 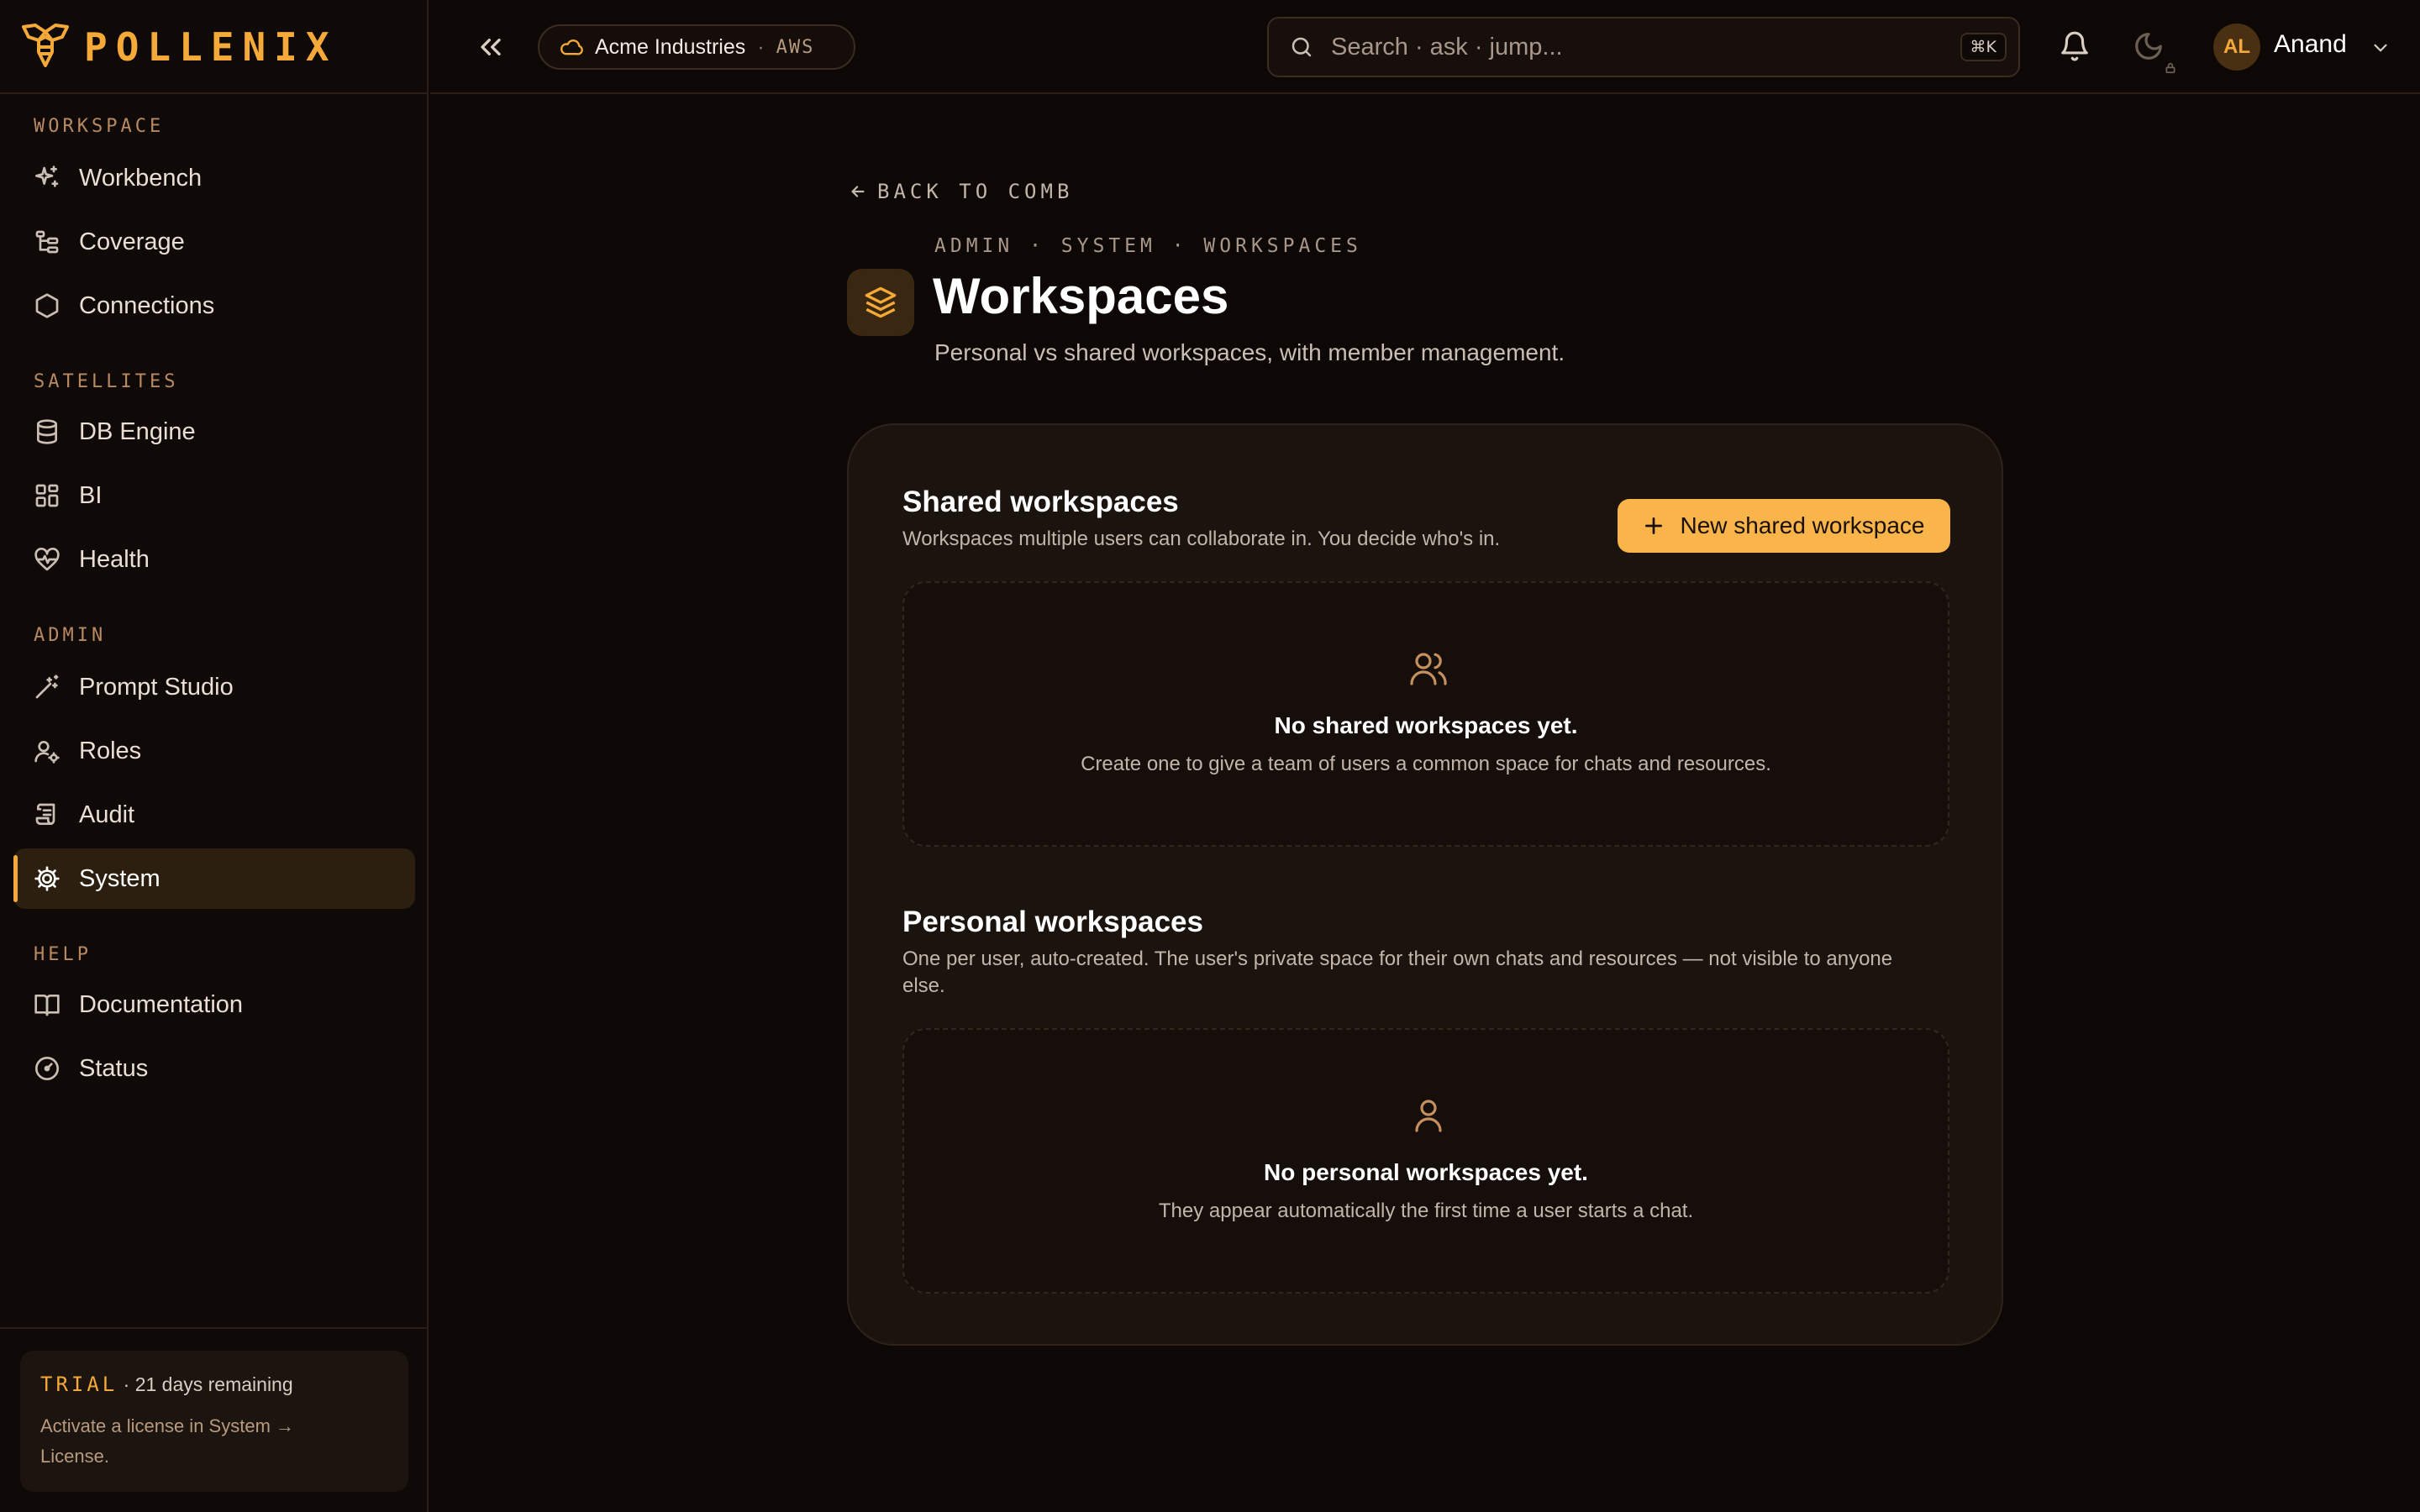 What do you see at coordinates (138, 431) in the screenshot?
I see `sidebar-item-label: DB Engine` at bounding box center [138, 431].